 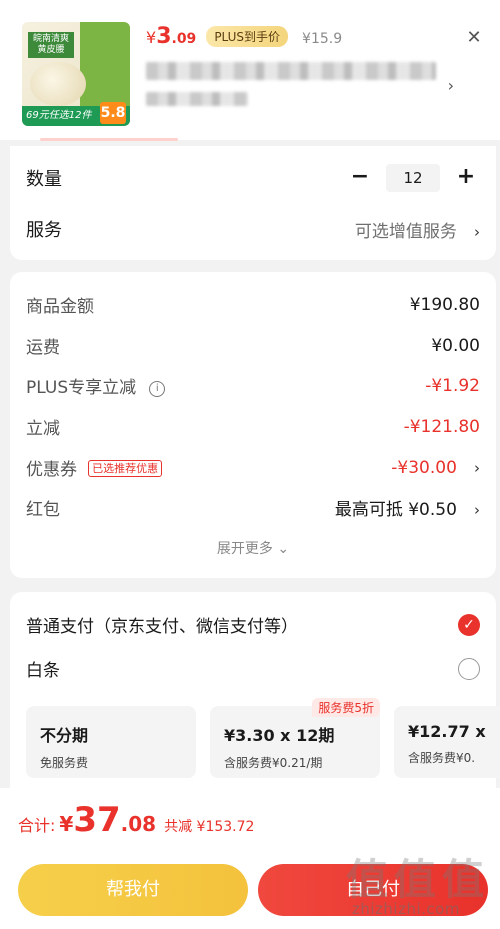 I want to click on total-integer: 37, so click(x=97, y=820).